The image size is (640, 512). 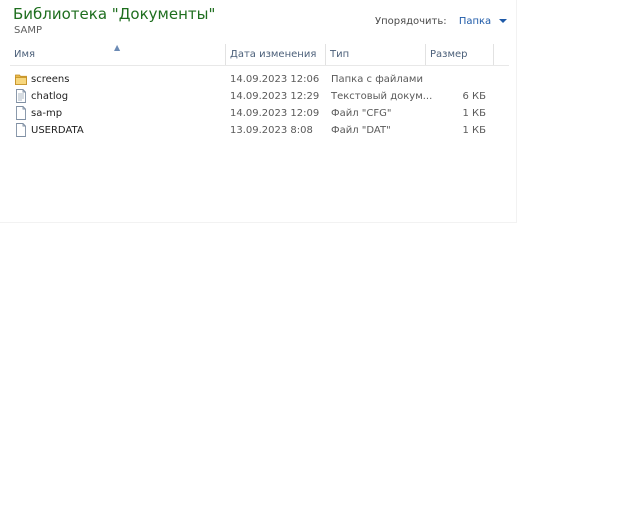 What do you see at coordinates (361, 130) in the screenshot?
I see `file-type: Файл "DAT"` at bounding box center [361, 130].